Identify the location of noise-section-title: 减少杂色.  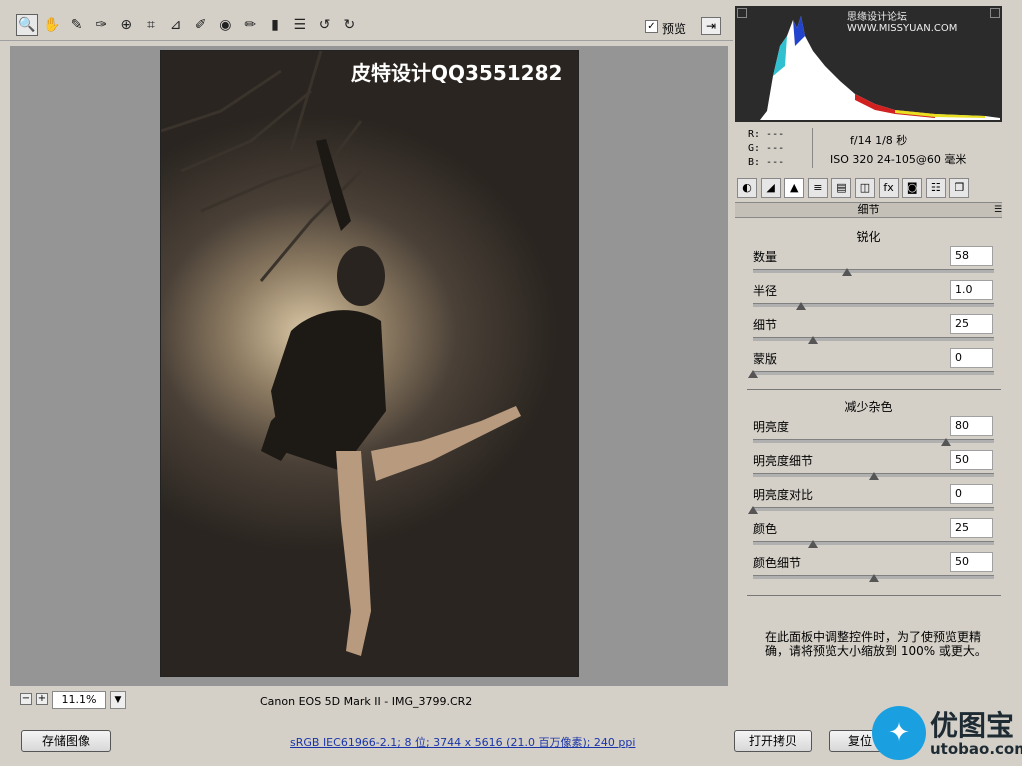
(868, 407).